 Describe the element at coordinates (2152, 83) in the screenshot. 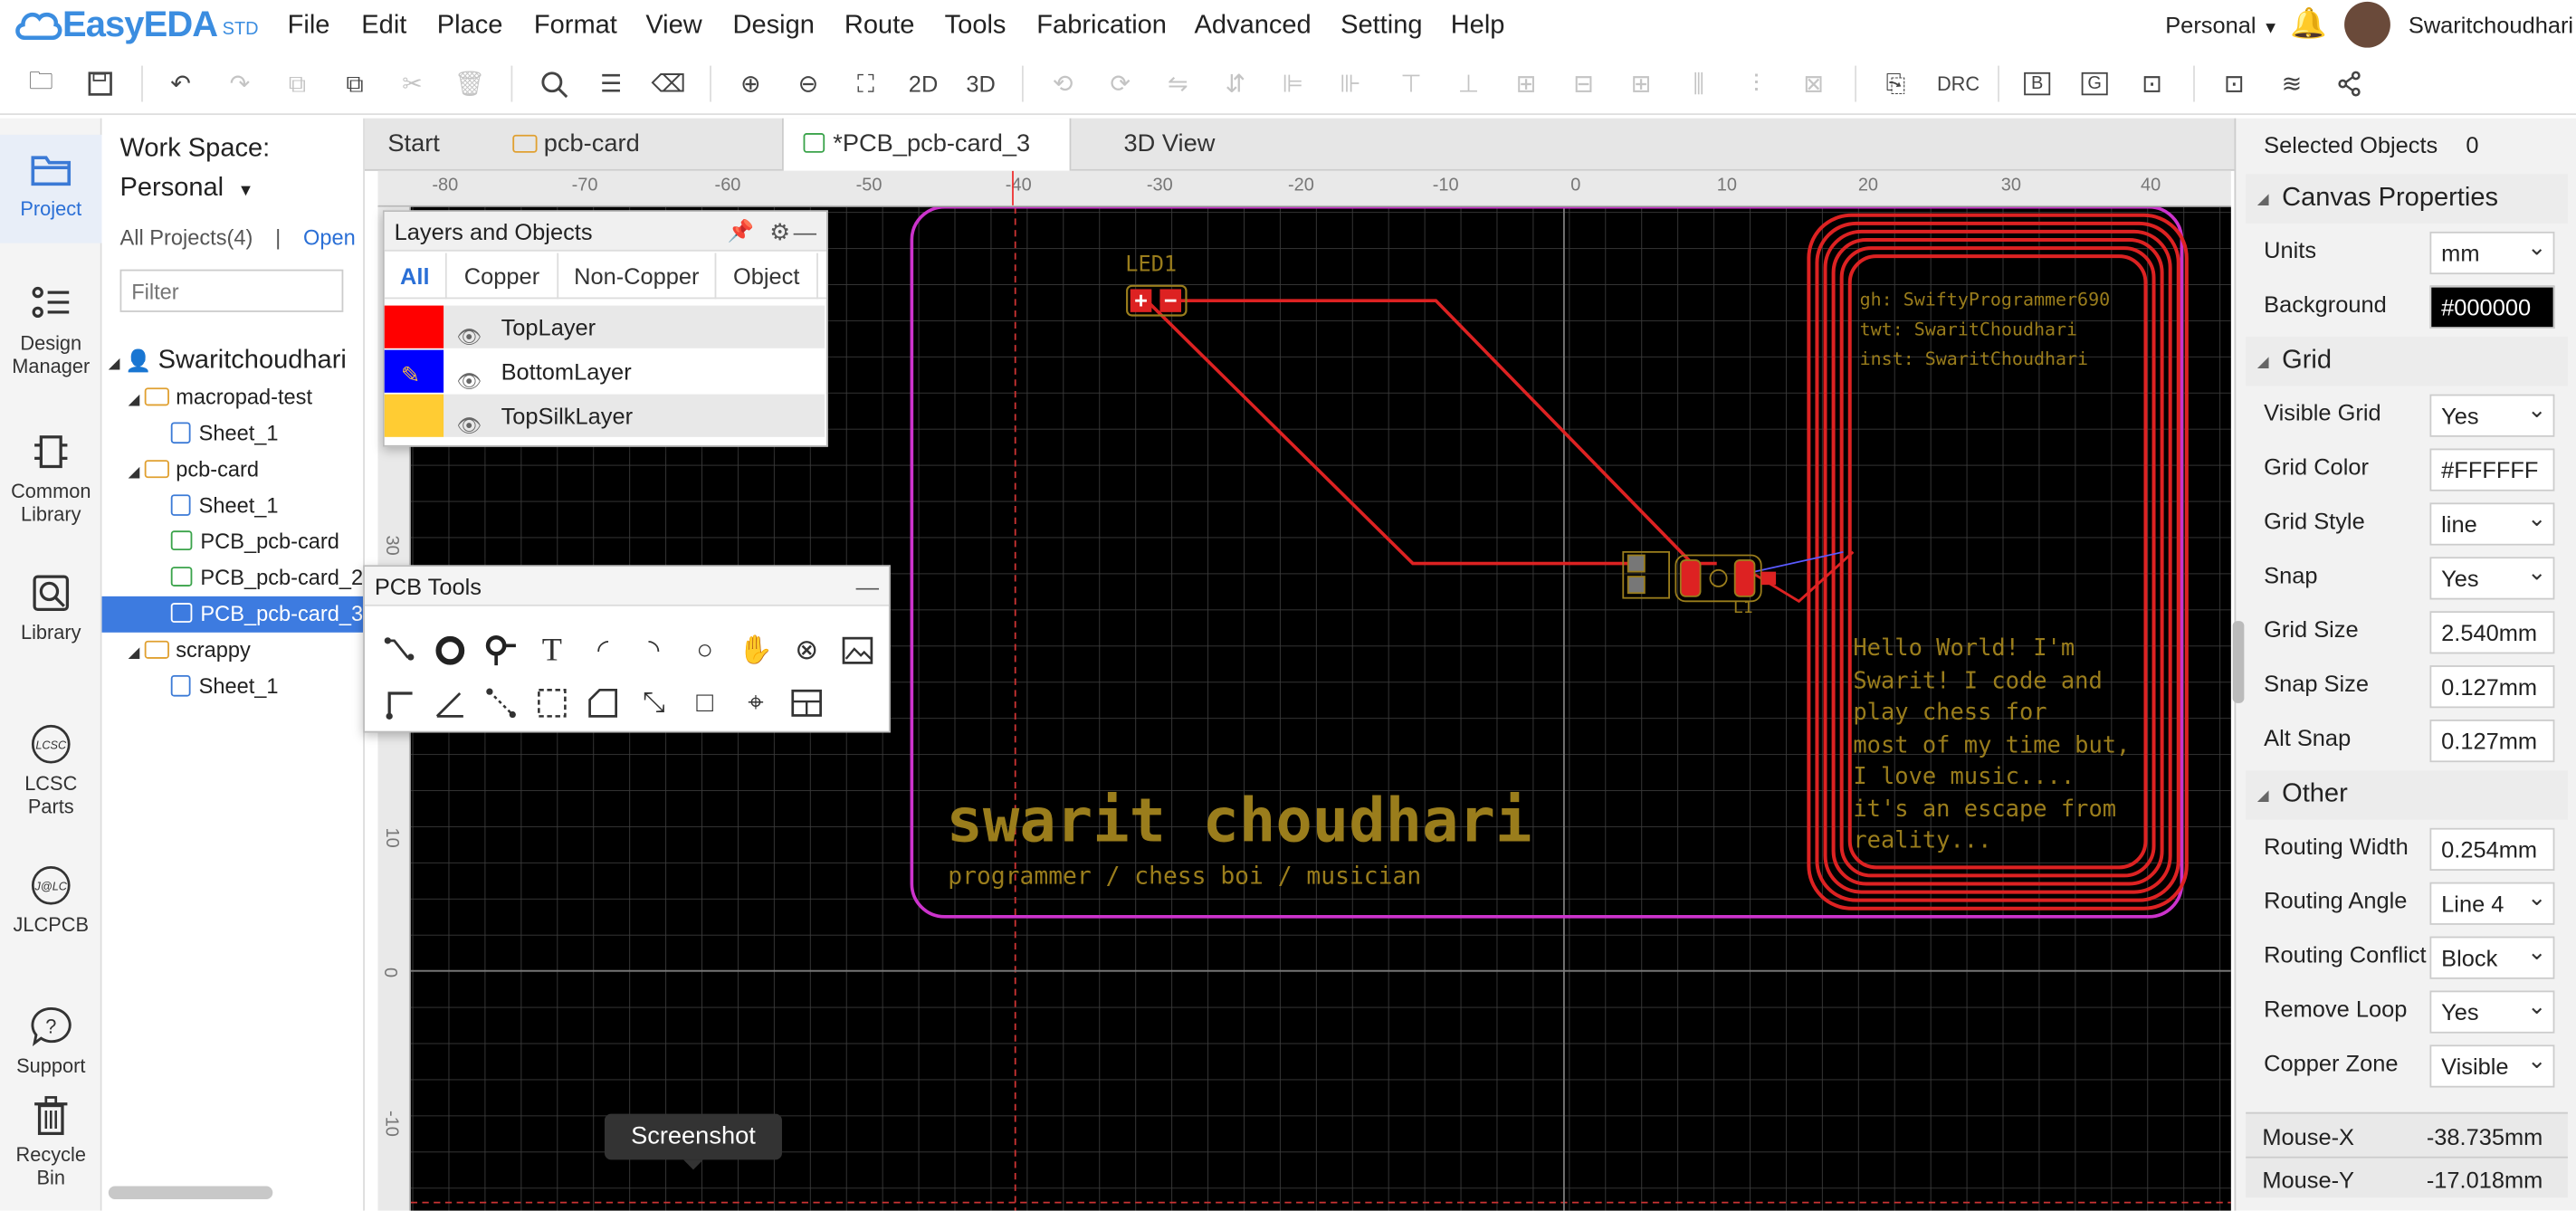

I see `component-icon: ⊡` at that location.